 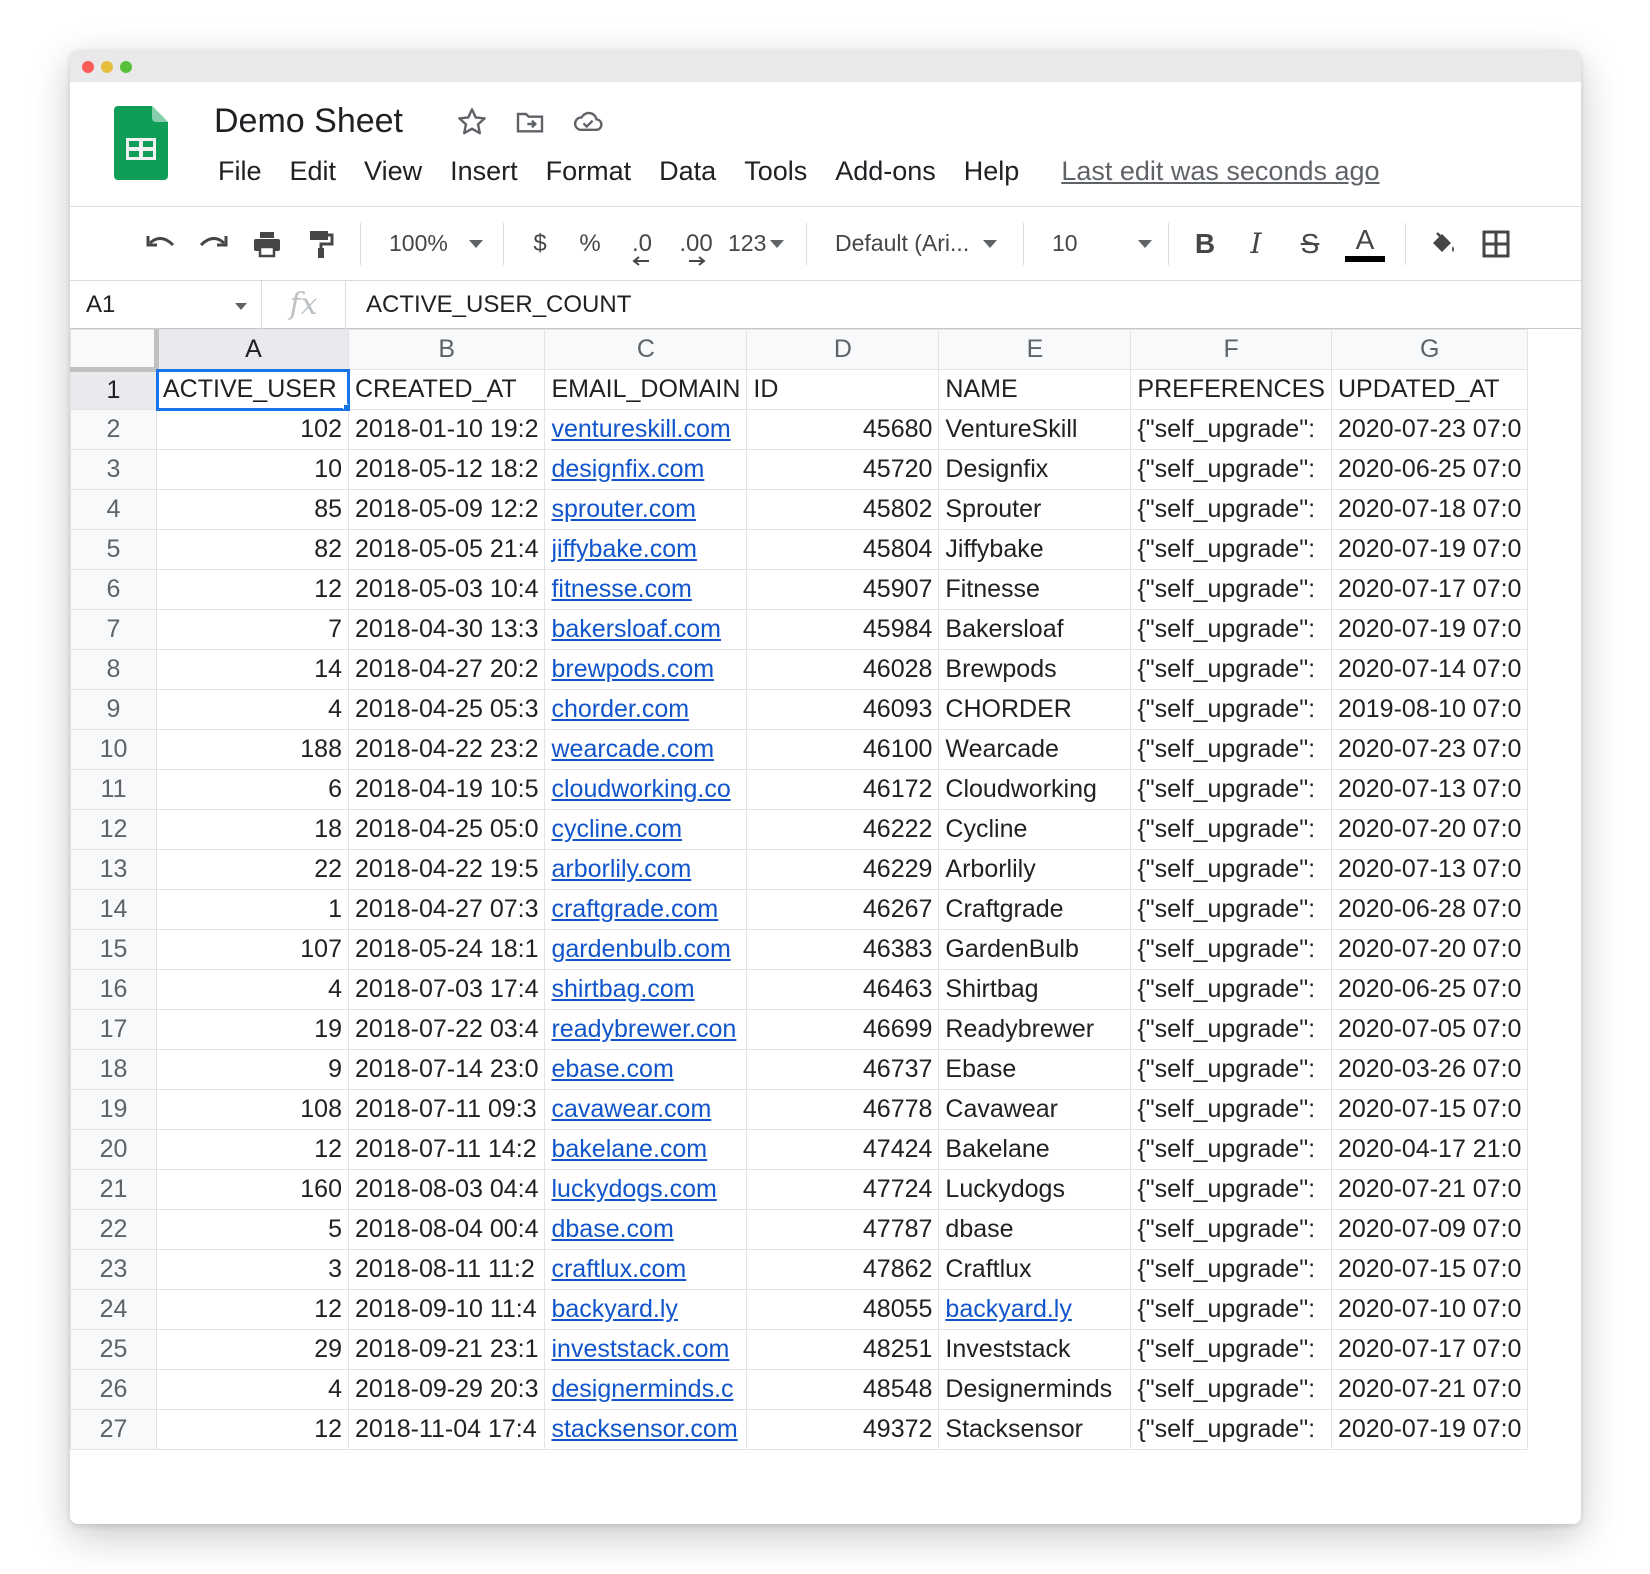 I want to click on menu-edit: Edit, so click(x=313, y=171).